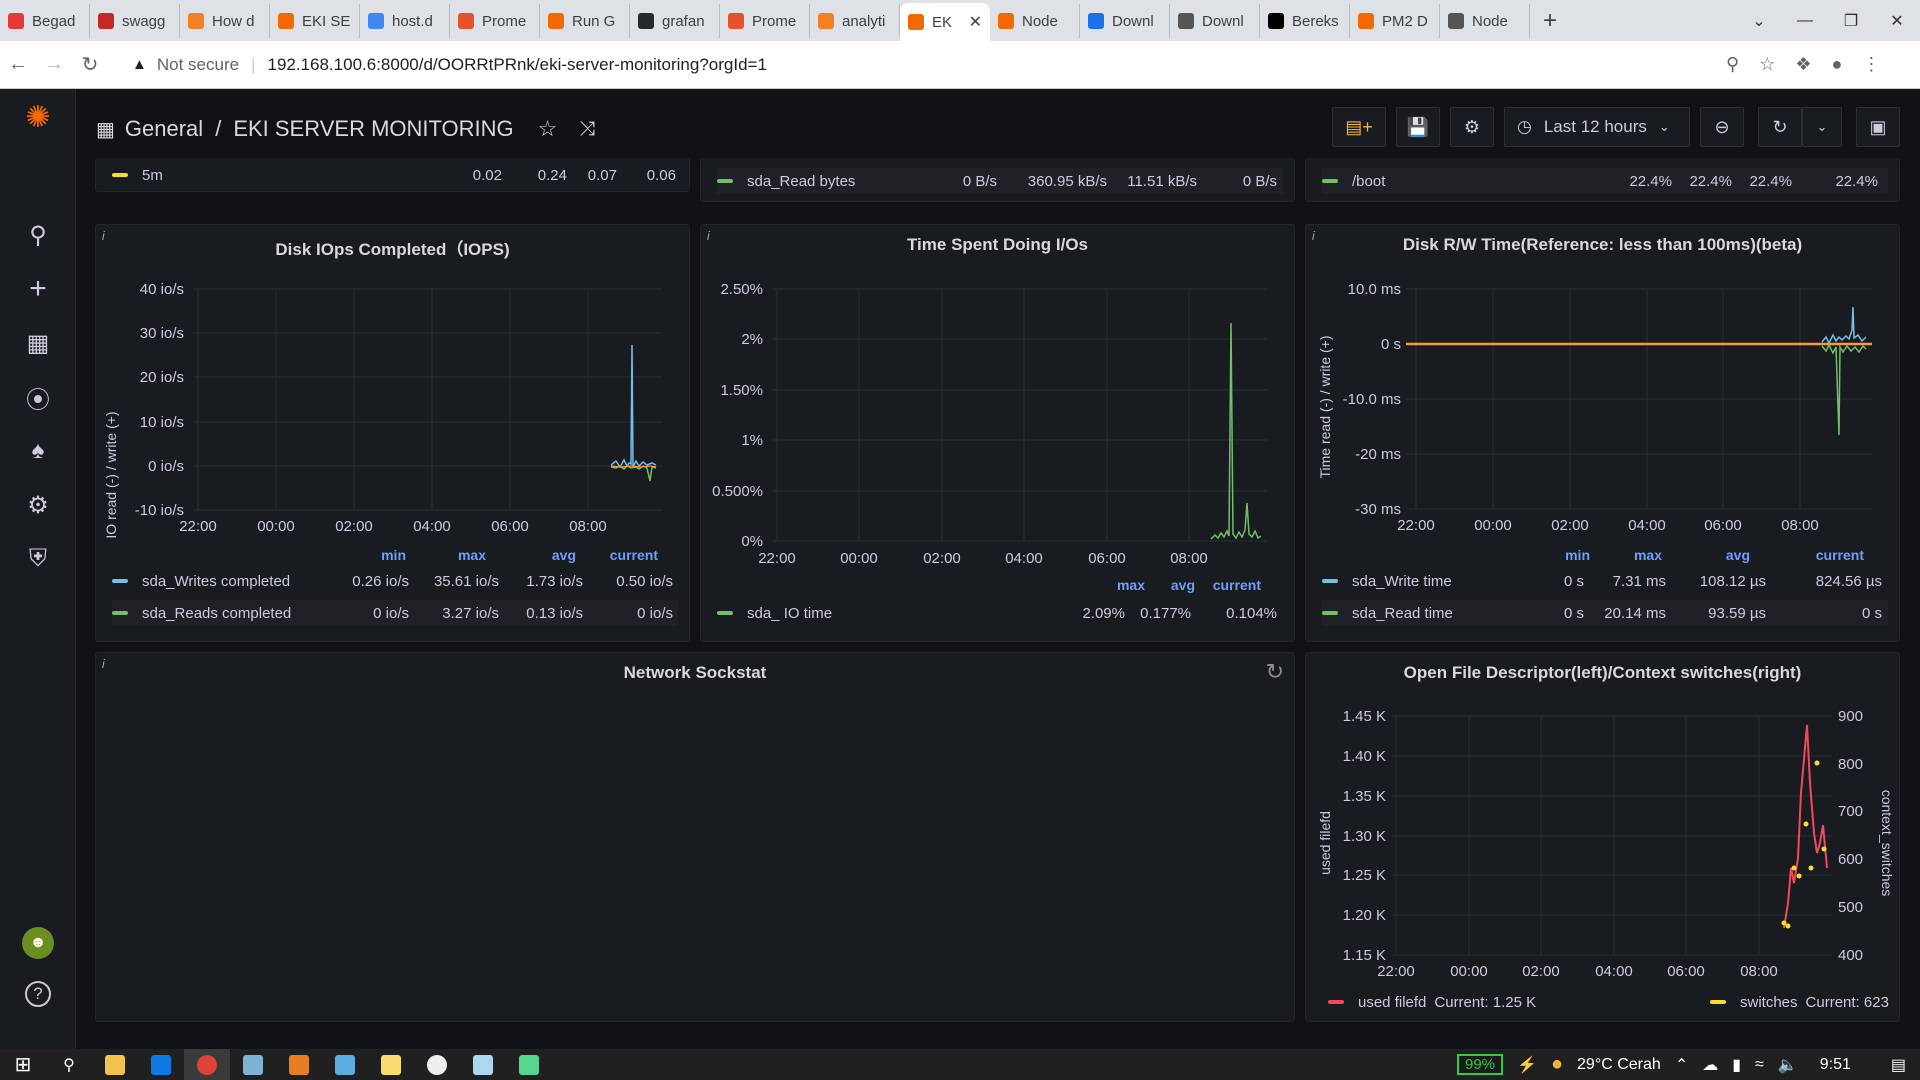 The width and height of the screenshot is (1920, 1080). I want to click on legend-row: sda_ IO time 2.09% 0.177% 0.104%, so click(1000, 613).